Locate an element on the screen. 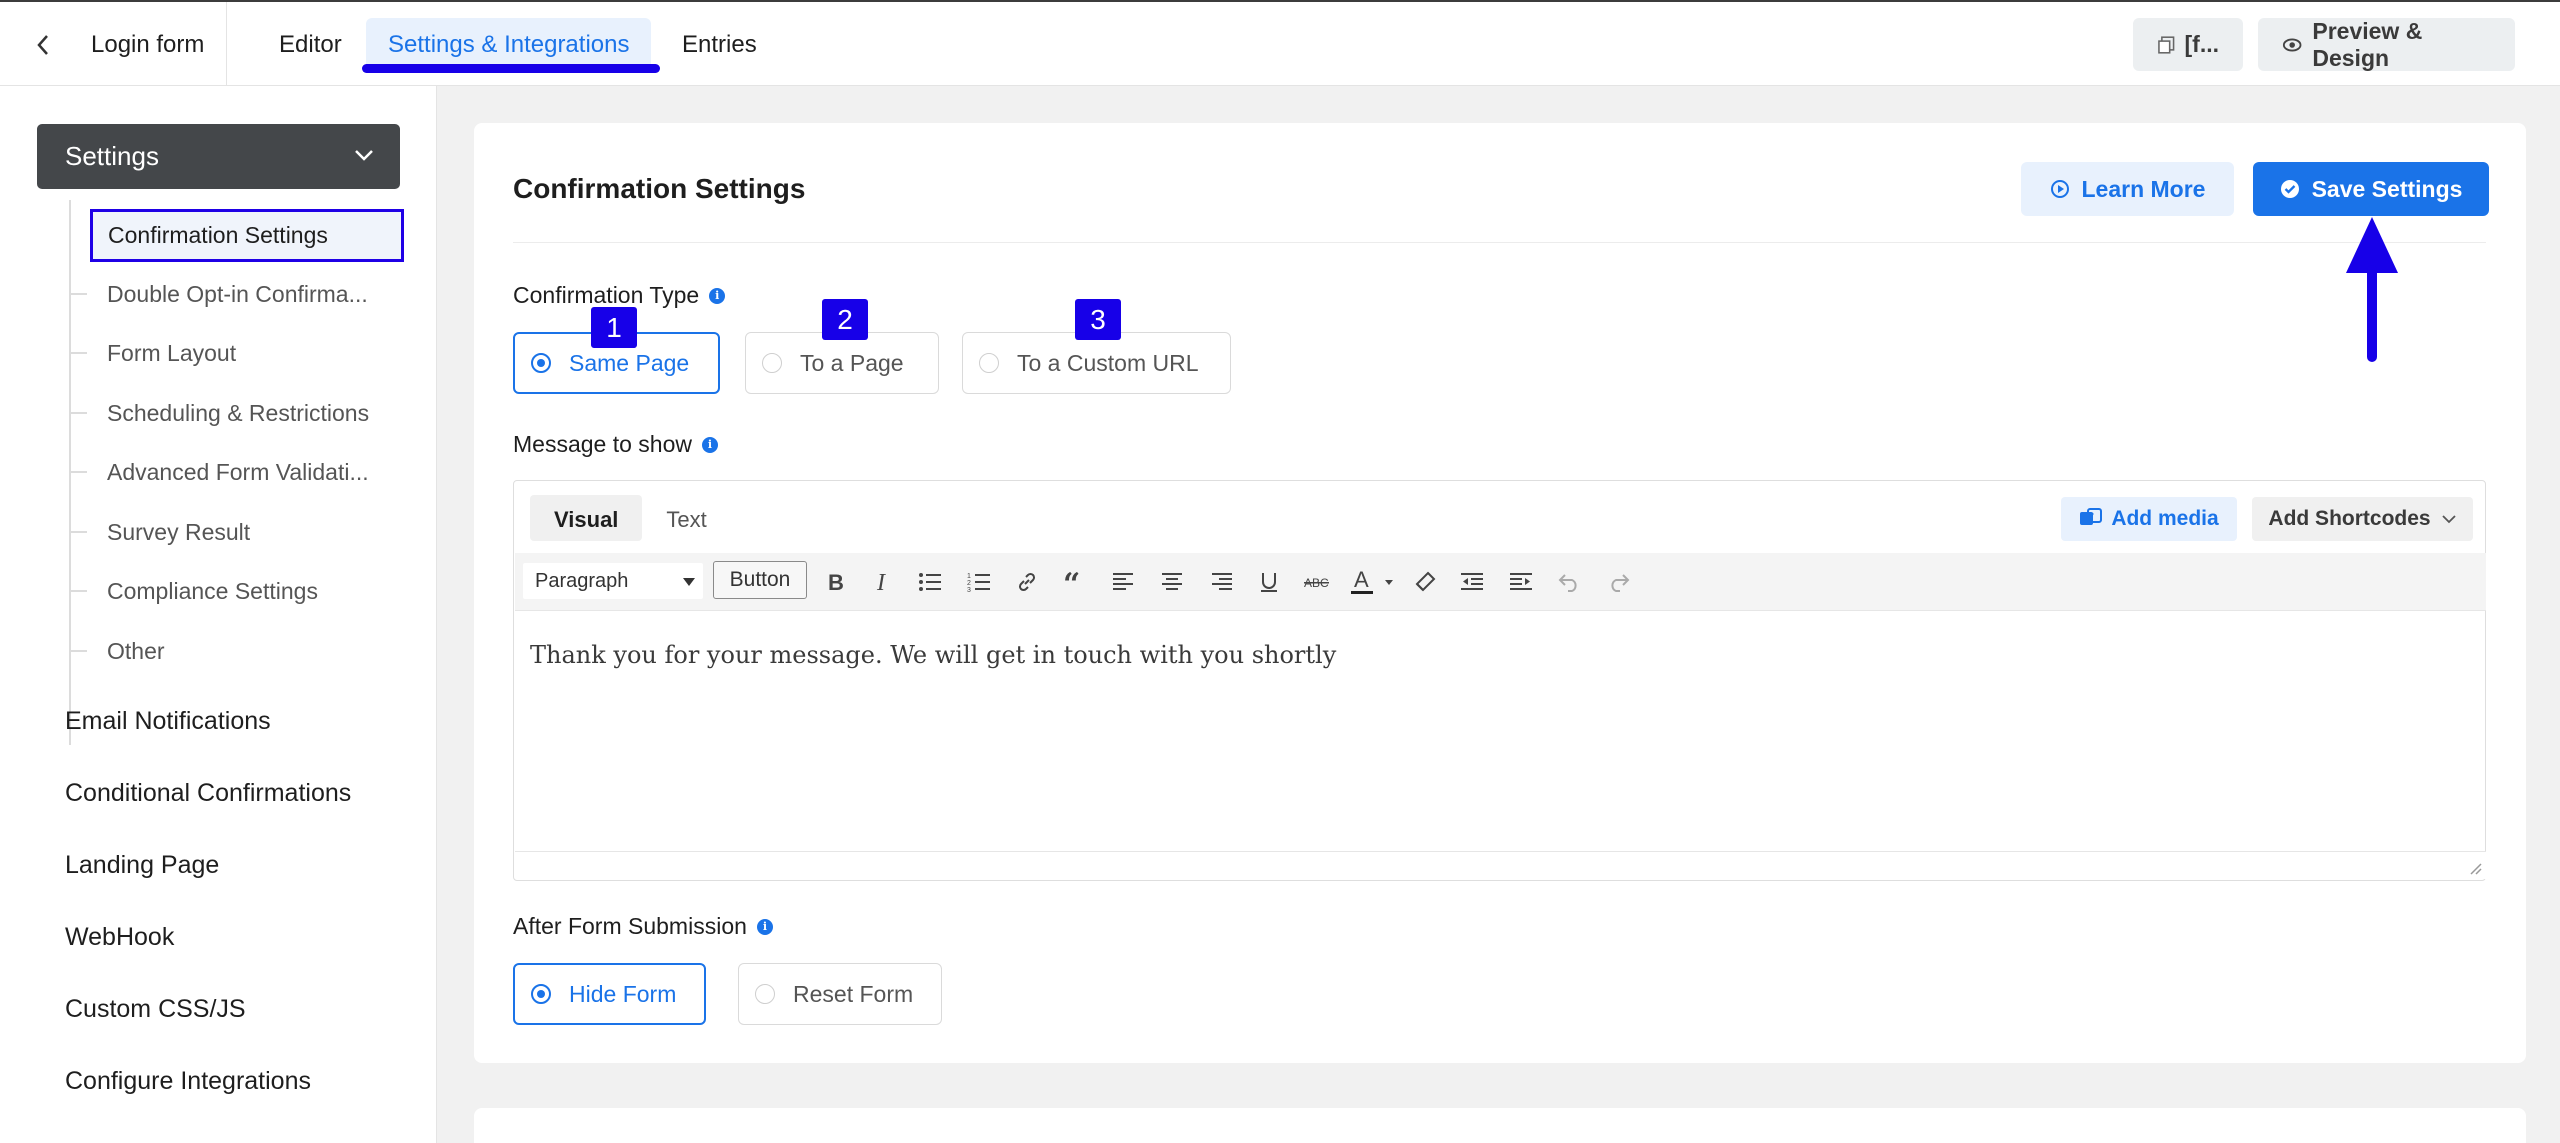  formatting-toolbar: Paragraph Button B I 123 “ ABC A is located at coordinates (1500, 582).